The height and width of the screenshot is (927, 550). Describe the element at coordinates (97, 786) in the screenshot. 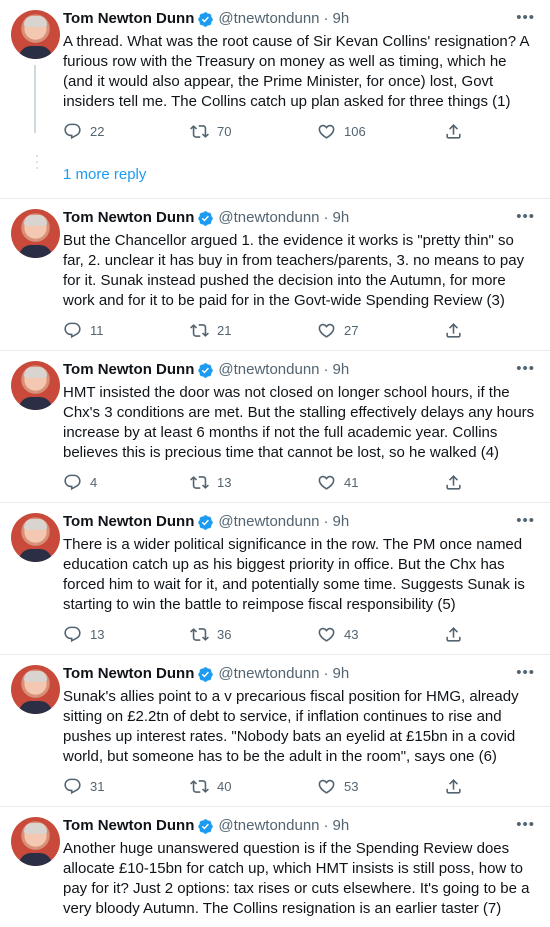

I see `reply-count: 31` at that location.